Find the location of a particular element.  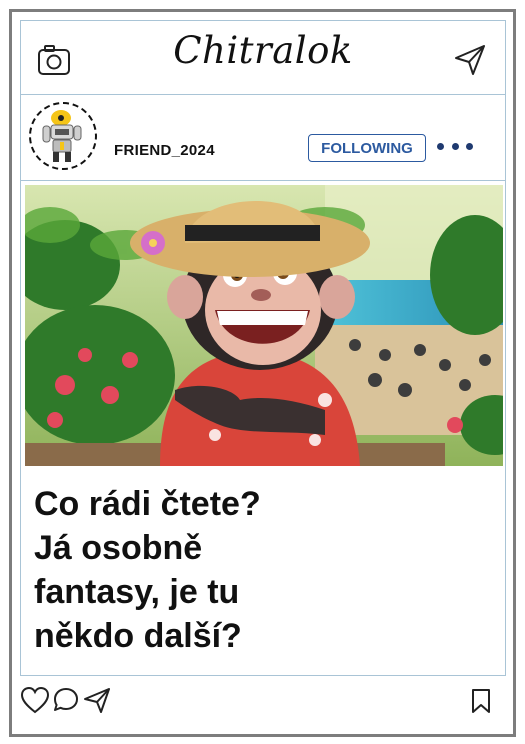

avatar is located at coordinates (63, 136).